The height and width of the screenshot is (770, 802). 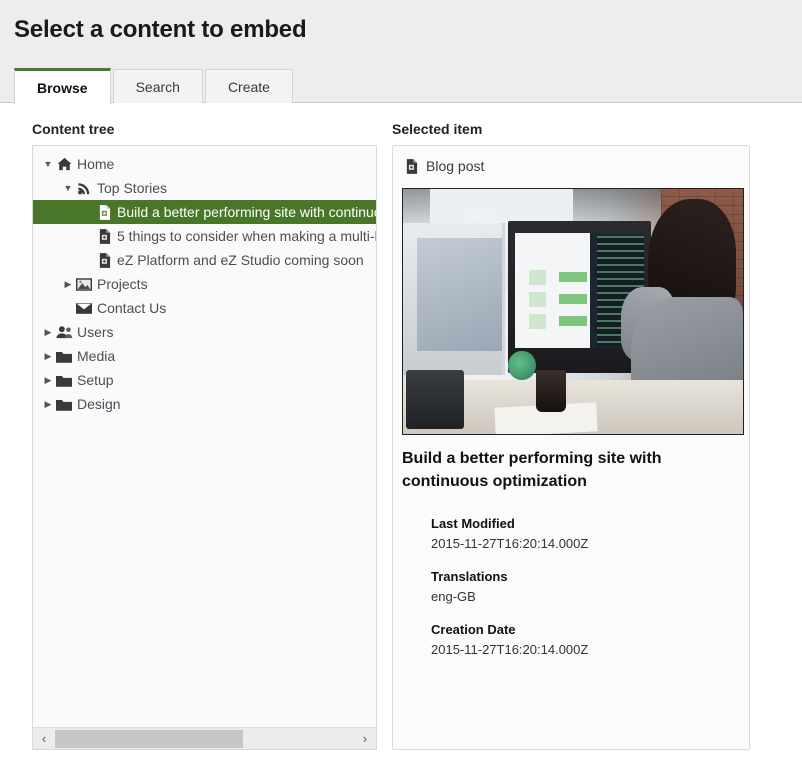 I want to click on tree-item-users: ▶ Users, so click(x=204, y=332).